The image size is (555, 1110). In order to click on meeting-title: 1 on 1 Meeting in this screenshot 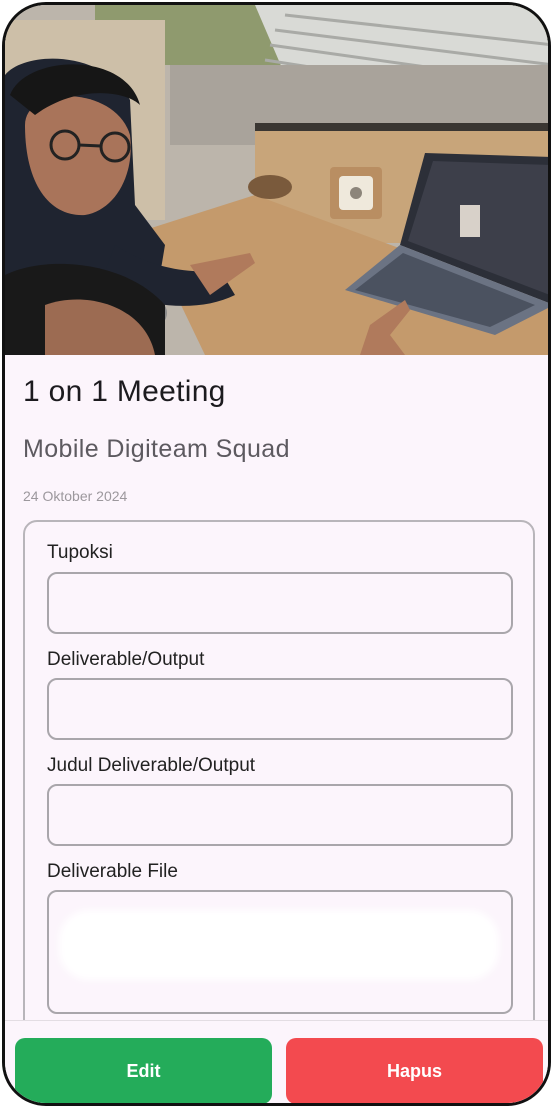, I will do `click(124, 391)`.